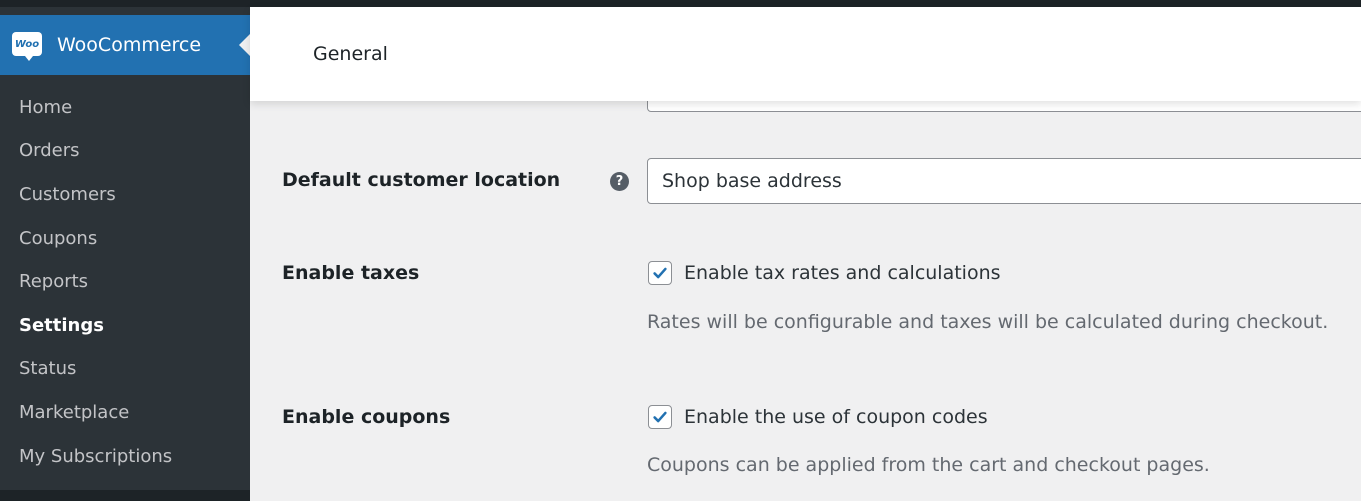  I want to click on enable-taxes-checkbox-label: Enable tax rates and calculations, so click(842, 273).